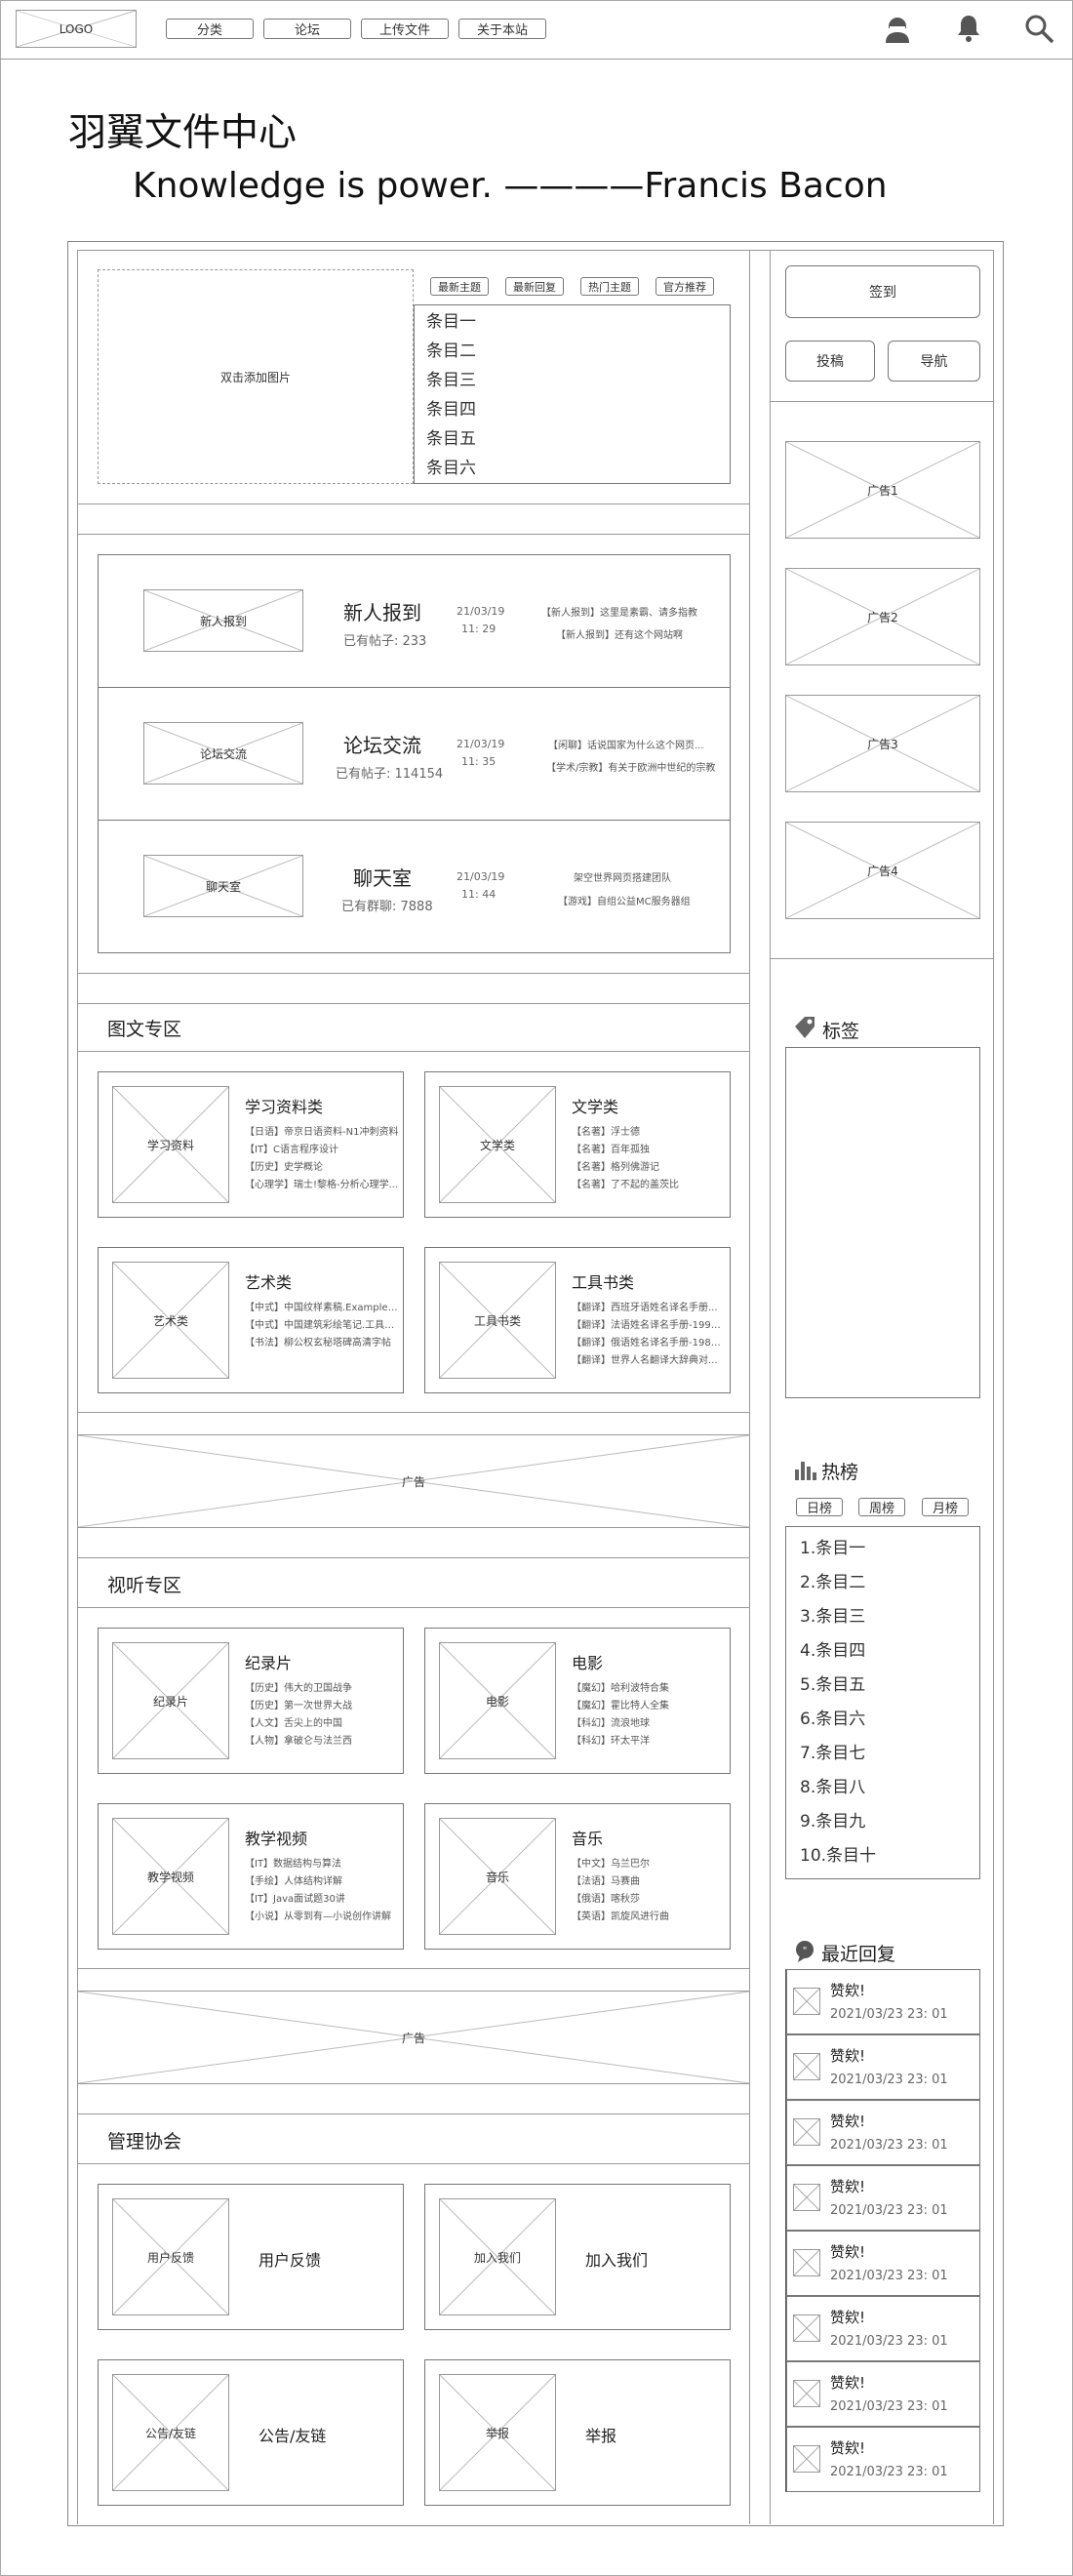  What do you see at coordinates (268, 1281) in the screenshot?
I see `category-title: 艺术类` at bounding box center [268, 1281].